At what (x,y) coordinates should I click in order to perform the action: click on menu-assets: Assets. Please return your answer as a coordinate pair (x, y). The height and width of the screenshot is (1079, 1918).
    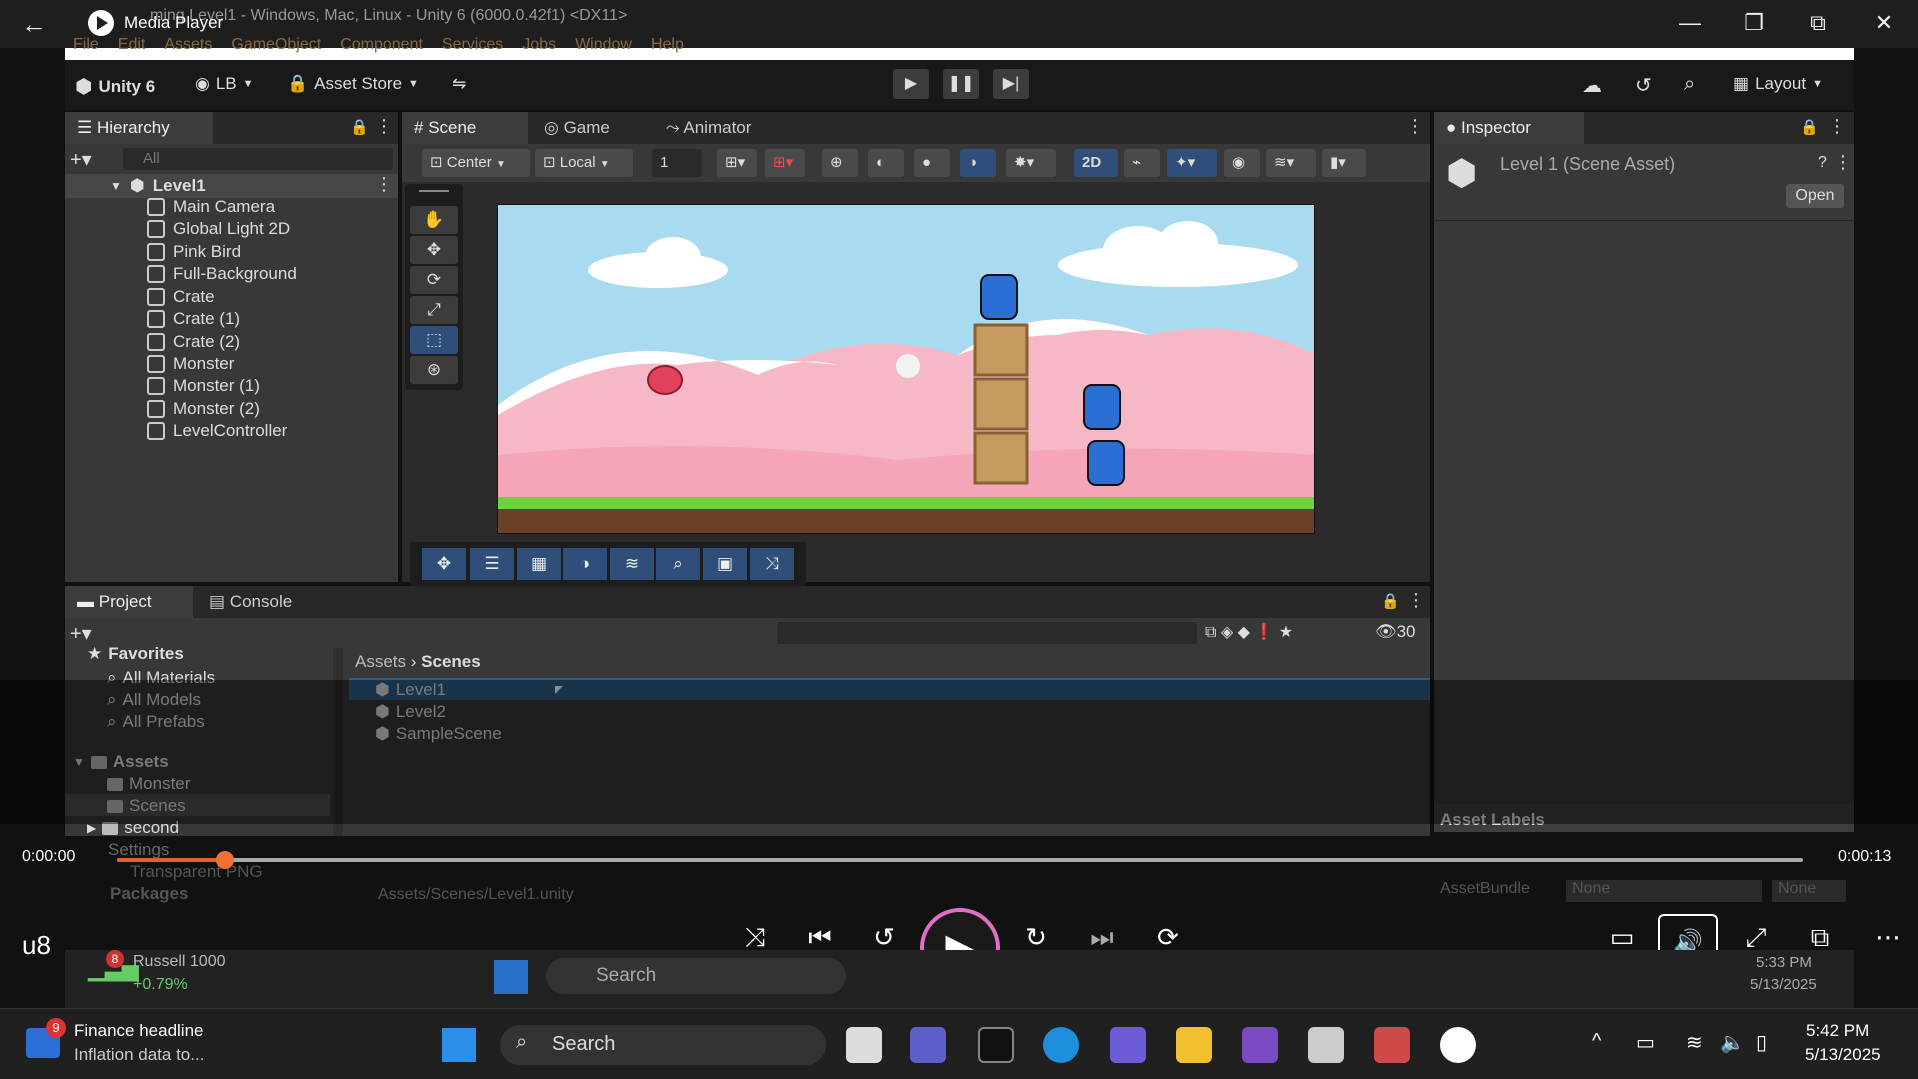
    Looking at the image, I should click on (188, 47).